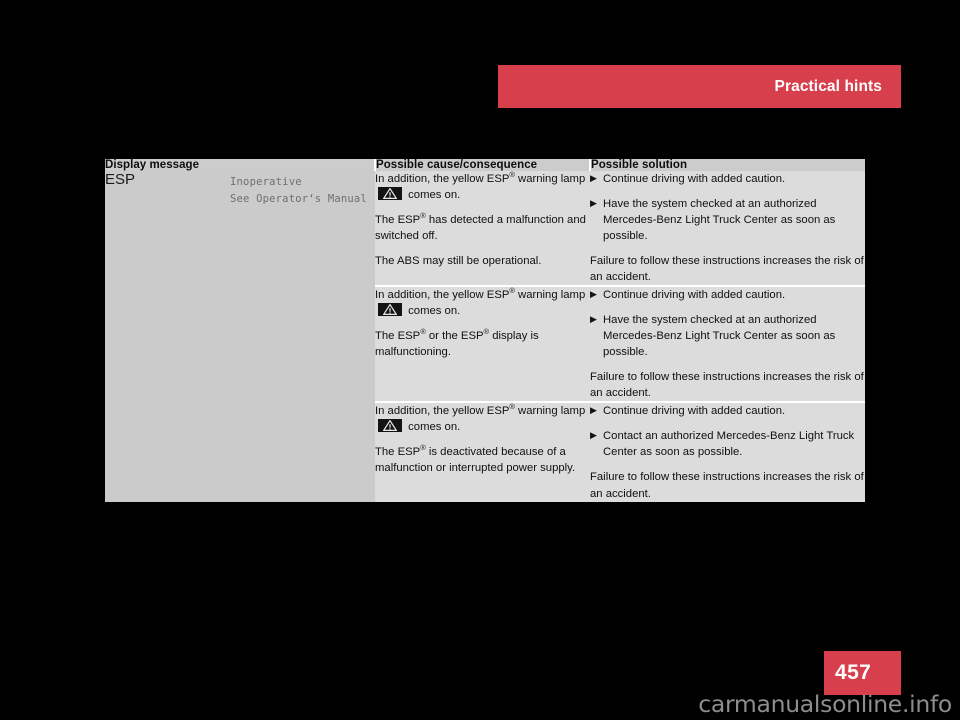  What do you see at coordinates (454, 336) in the screenshot?
I see `cause-text-esp2: or the ESP` at bounding box center [454, 336].